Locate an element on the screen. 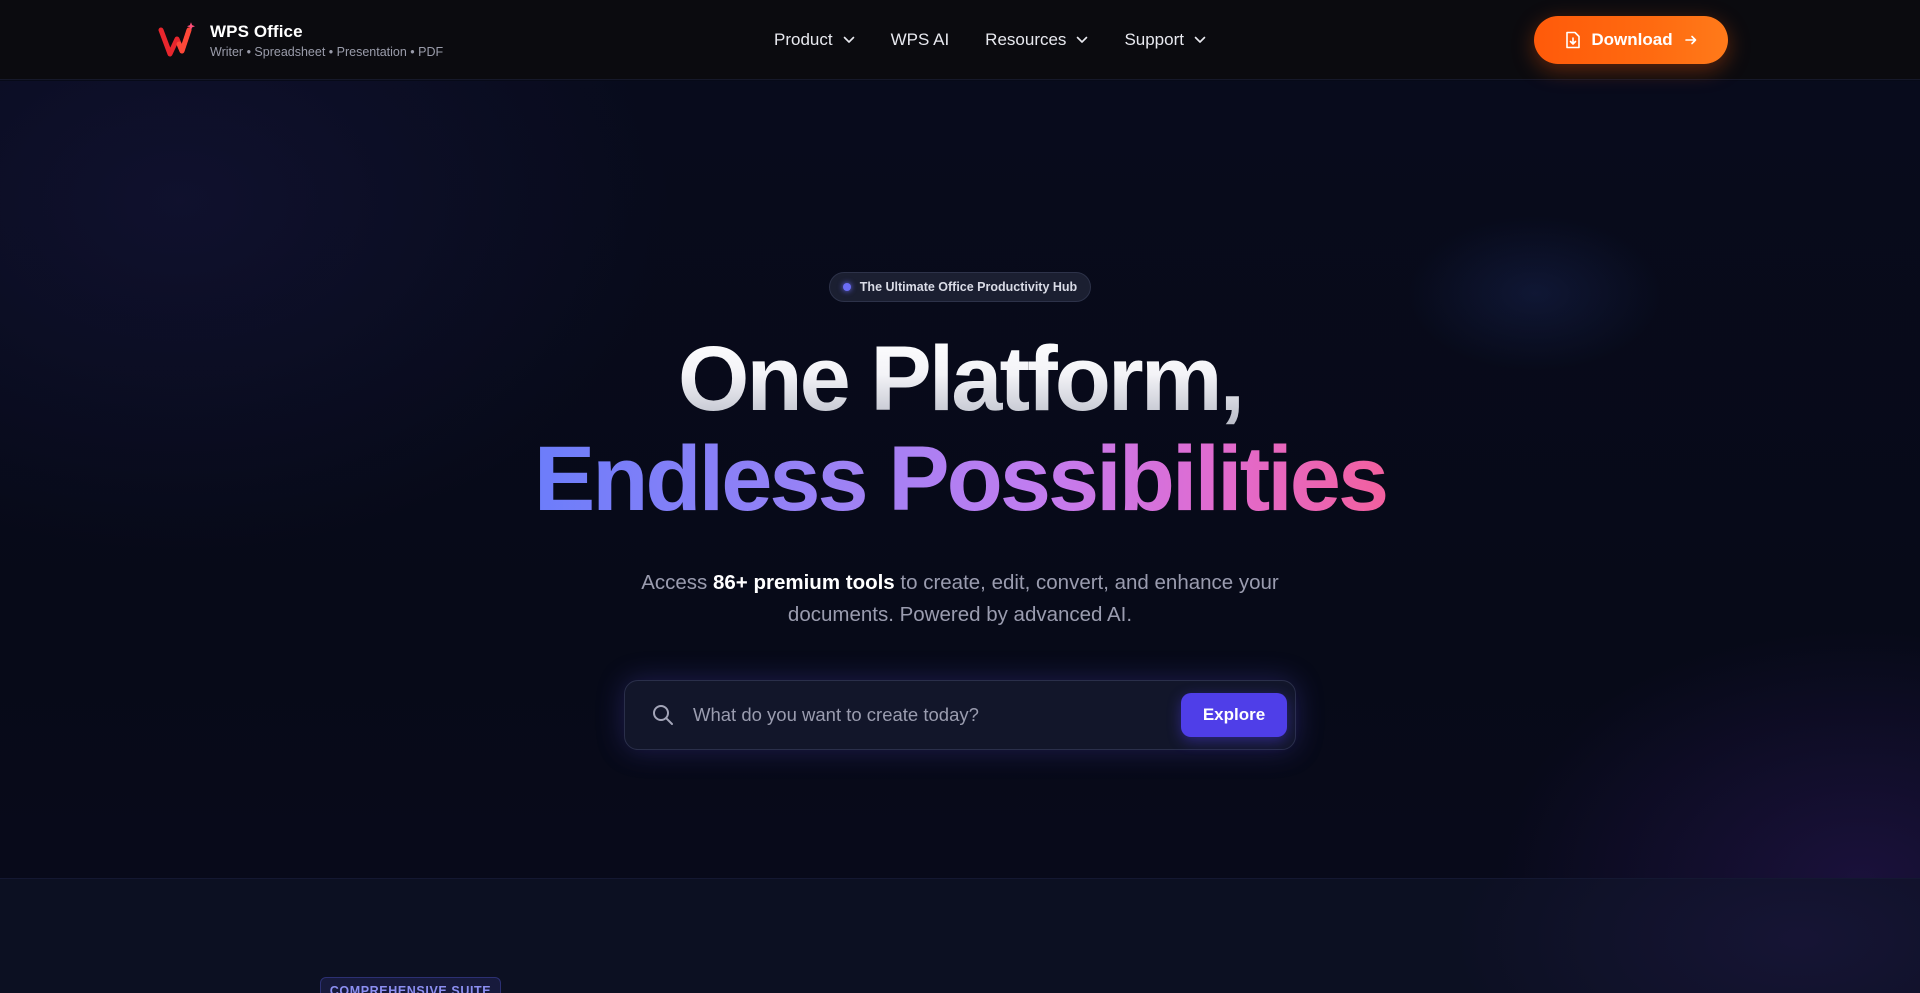 This screenshot has width=1920, height=993. suite-section: COMPREHENSIVE SUITE is located at coordinates (960, 935).